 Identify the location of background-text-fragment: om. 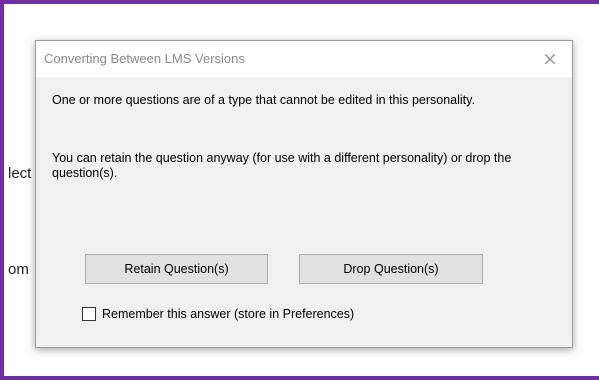
(18, 269).